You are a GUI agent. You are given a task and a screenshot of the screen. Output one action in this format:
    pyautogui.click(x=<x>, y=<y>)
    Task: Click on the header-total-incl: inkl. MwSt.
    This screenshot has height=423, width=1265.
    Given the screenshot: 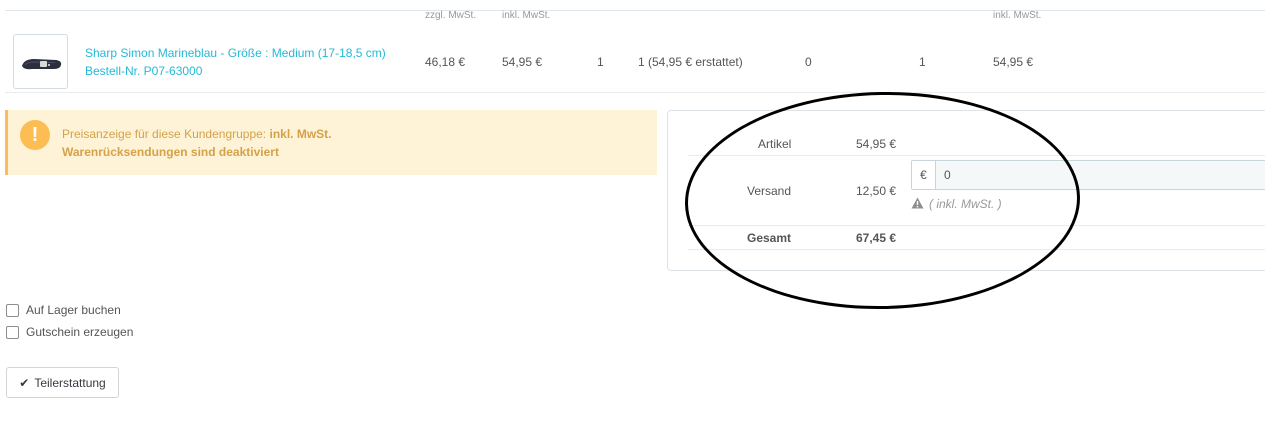 What is the action you would take?
    pyautogui.click(x=1017, y=15)
    